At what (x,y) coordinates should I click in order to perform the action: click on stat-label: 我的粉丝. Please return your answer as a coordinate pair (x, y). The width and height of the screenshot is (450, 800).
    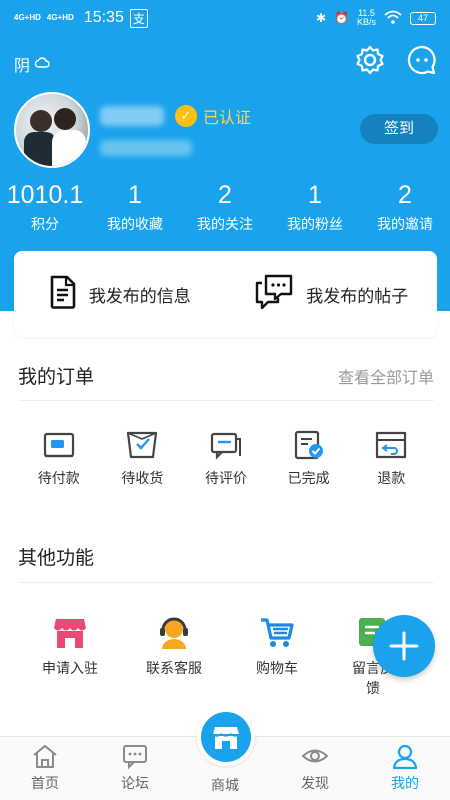
    Looking at the image, I should click on (315, 224).